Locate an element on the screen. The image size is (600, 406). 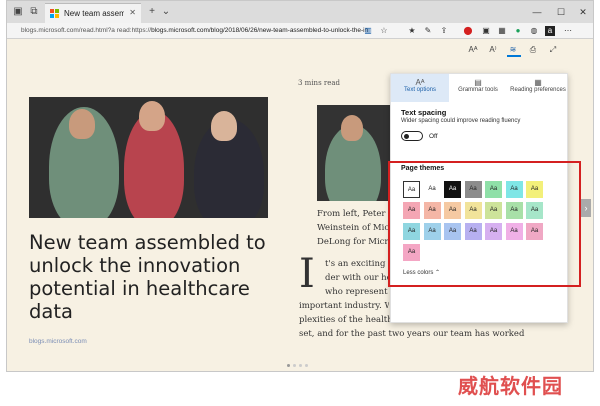
body-line: who represent so is located at coordinates (357, 292).